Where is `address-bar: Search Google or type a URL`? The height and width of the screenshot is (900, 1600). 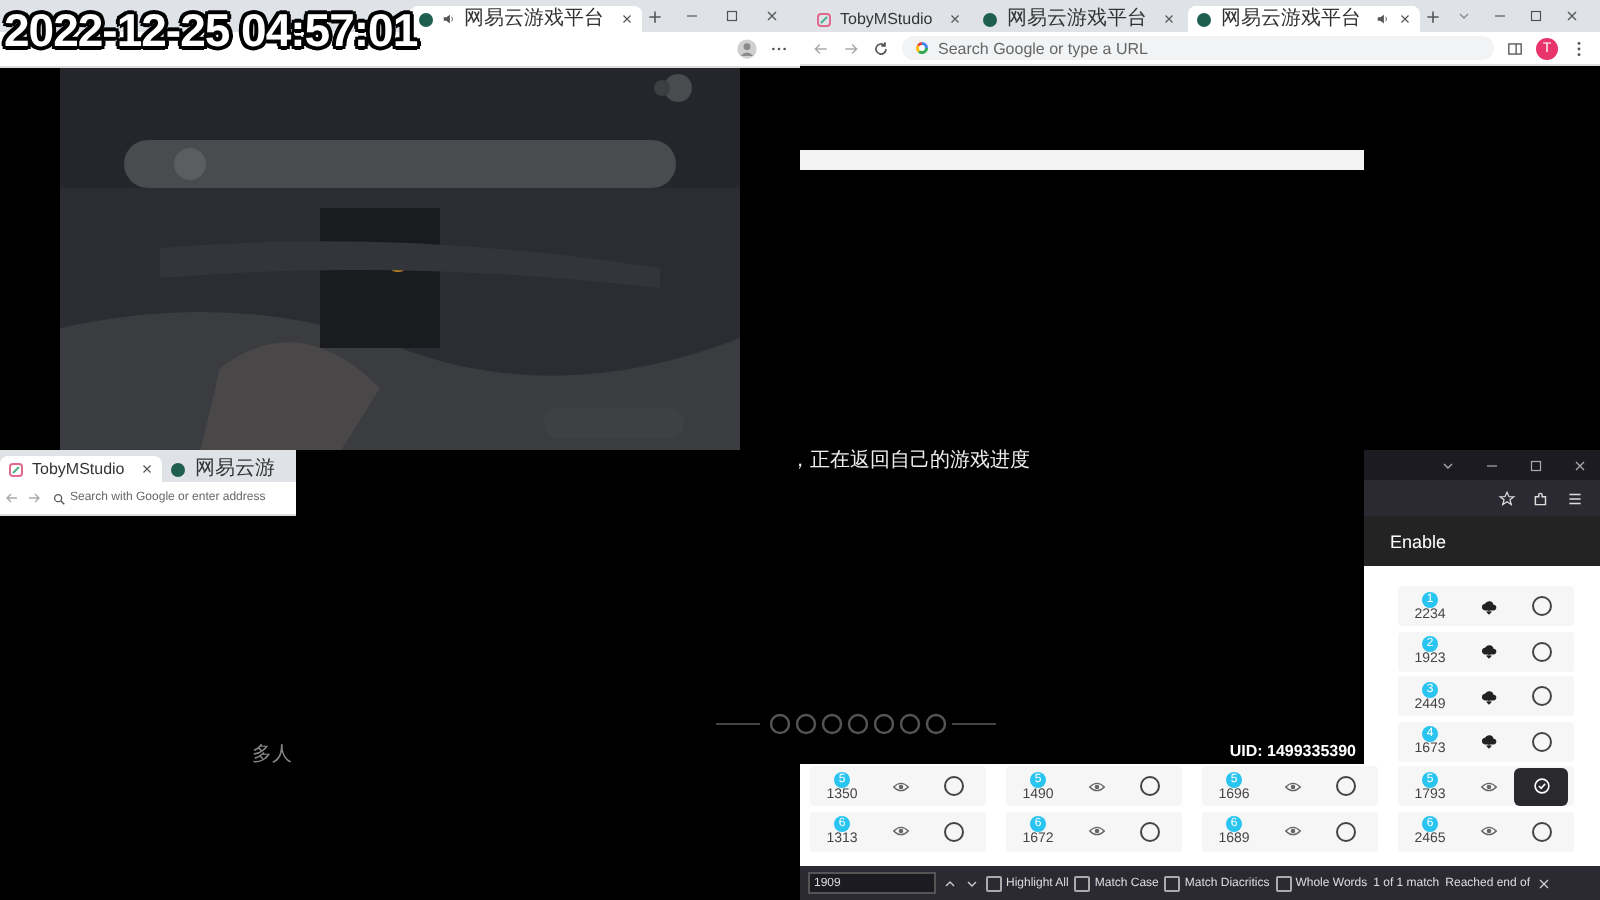
address-bar: Search Google or type a URL is located at coordinates (1198, 48).